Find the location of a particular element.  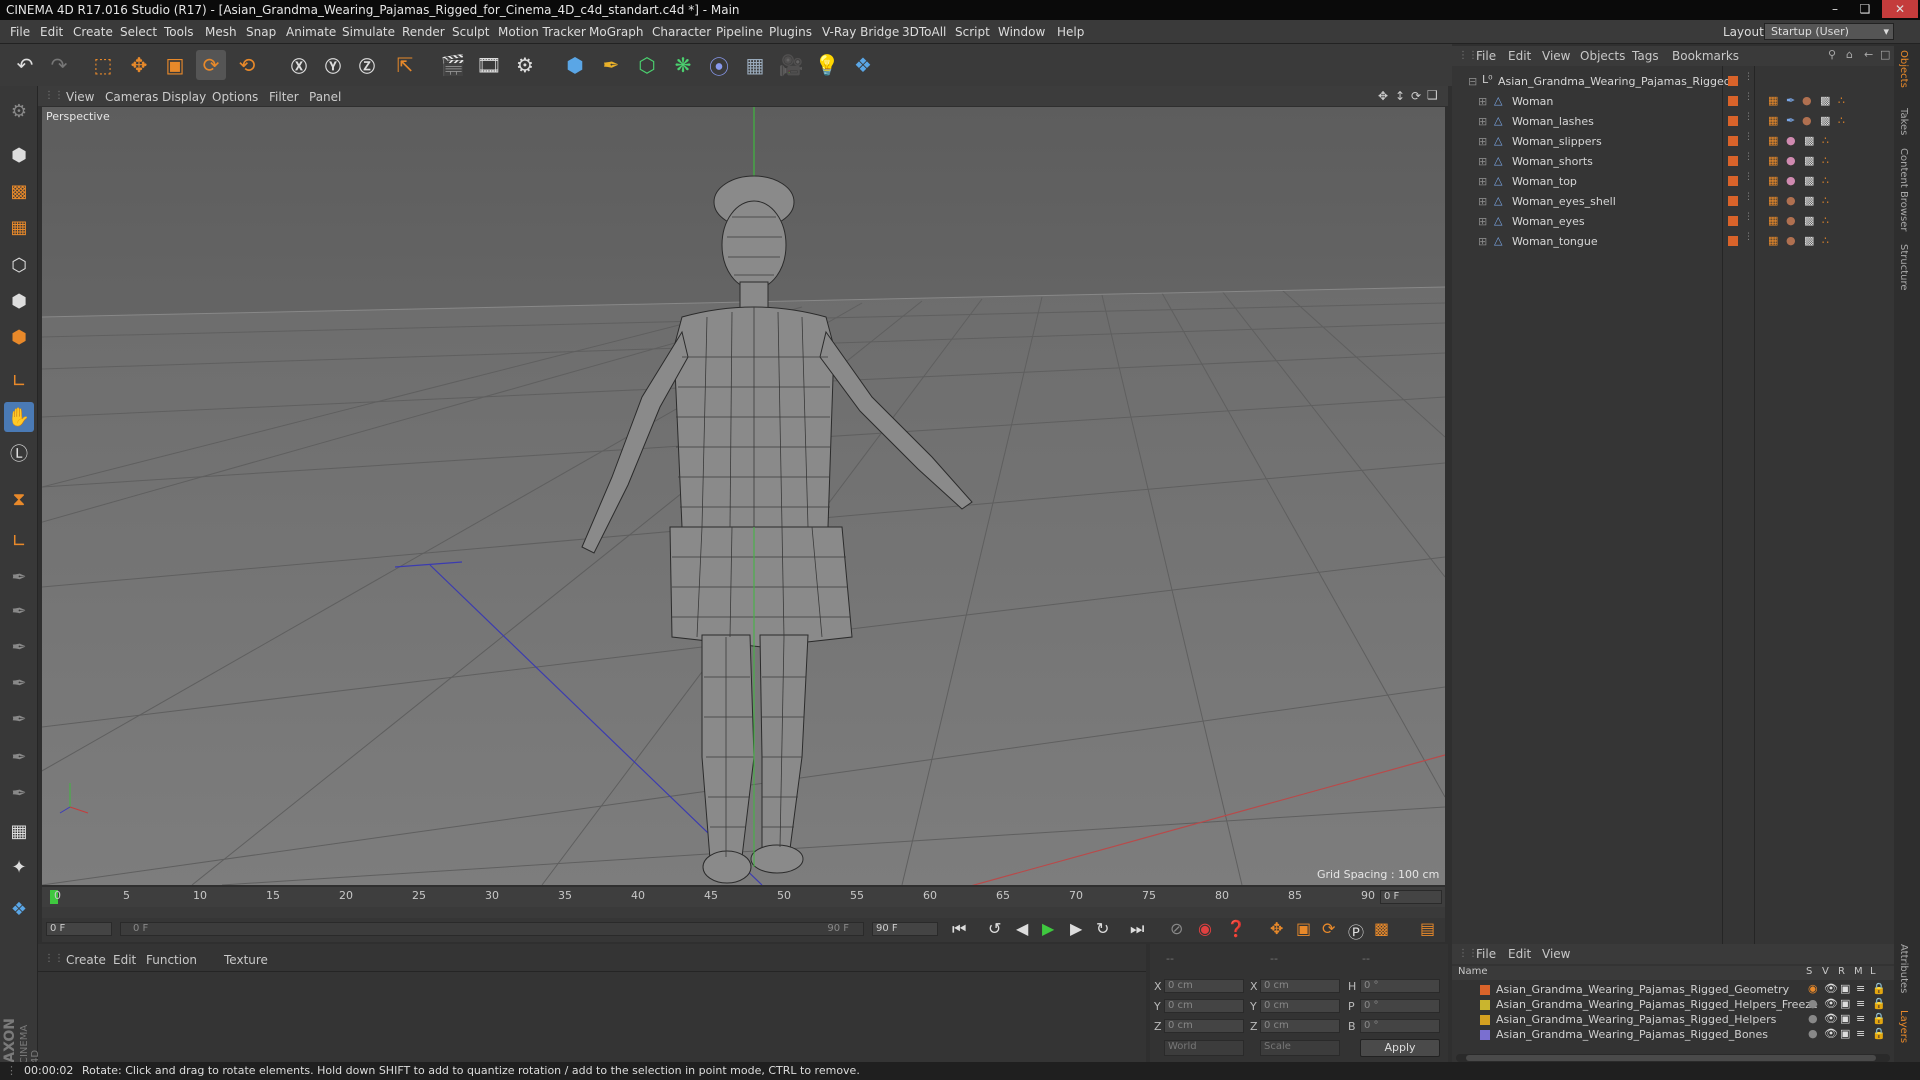

material-menu-create: Create is located at coordinates (86, 960).